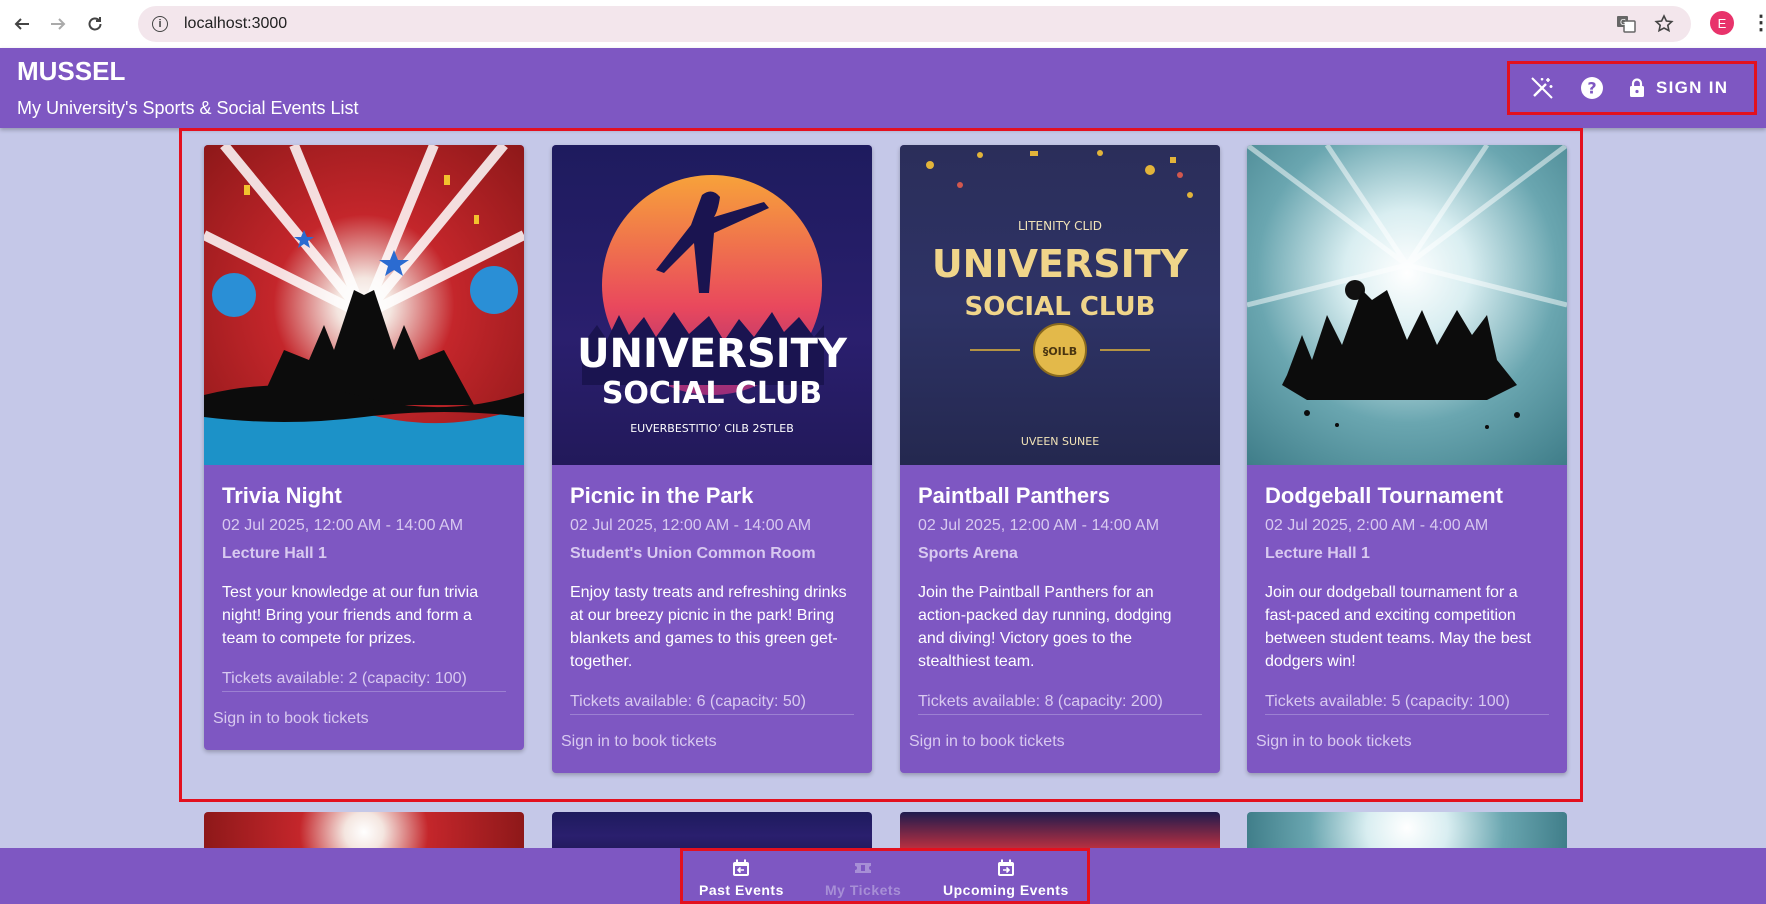 The height and width of the screenshot is (904, 1766). Describe the element at coordinates (1060, 704) in the screenshot. I see `event-tickets: Tickets available: 8 (capacity: 200)` at that location.